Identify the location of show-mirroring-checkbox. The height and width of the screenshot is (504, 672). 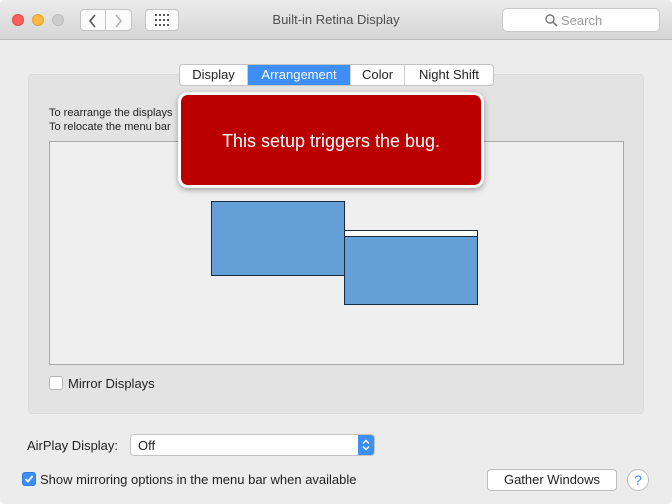
(29, 479).